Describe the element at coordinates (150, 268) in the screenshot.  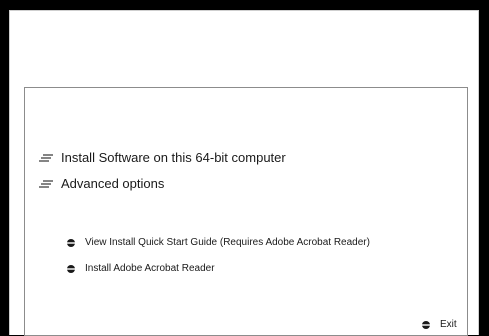
I see `install-acrobat-label: Install Adobe Acrobat Reader` at that location.